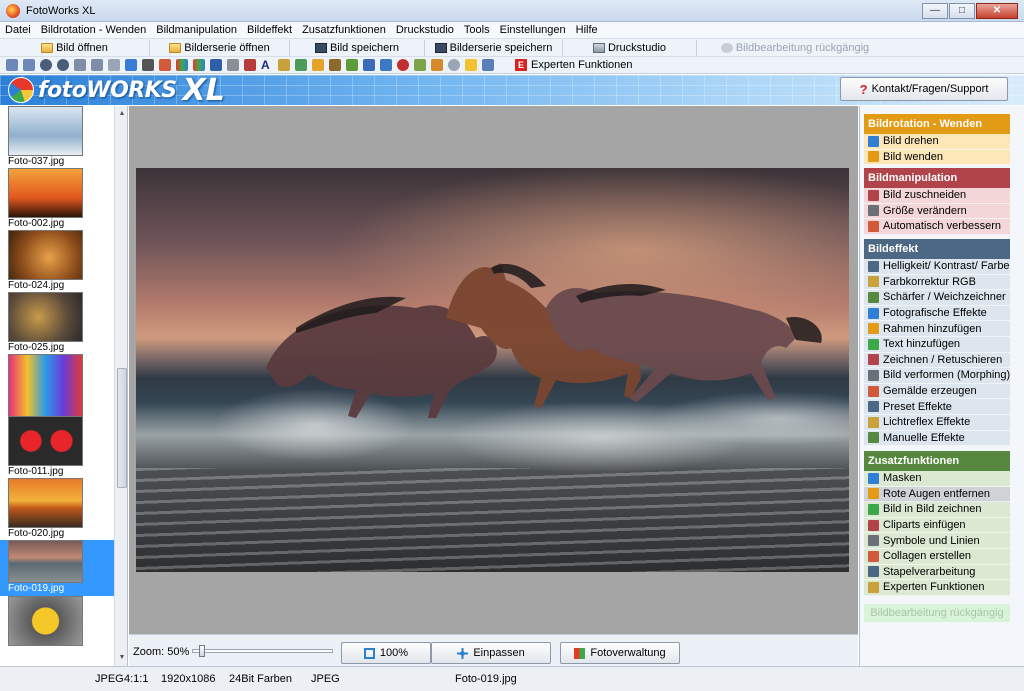 Image resolution: width=1024 pixels, height=691 pixels. I want to click on panel-item: Symbole und Linien, so click(937, 541).